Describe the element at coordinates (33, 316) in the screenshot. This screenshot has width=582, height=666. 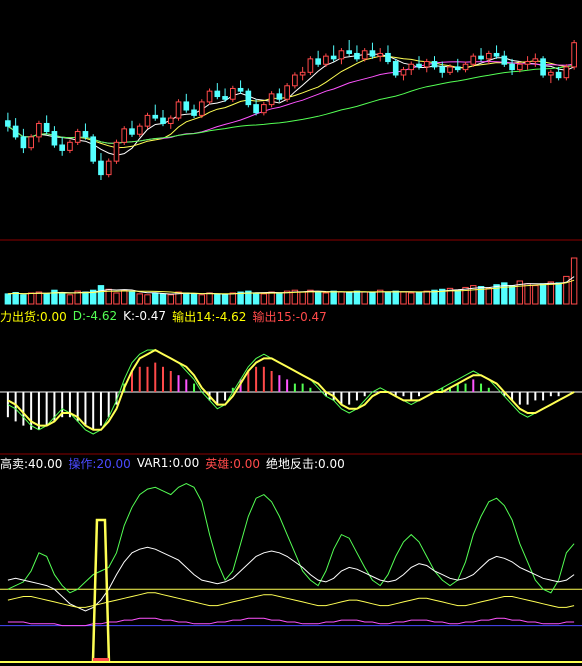
I see `indicator-label: 力出货:0.00` at that location.